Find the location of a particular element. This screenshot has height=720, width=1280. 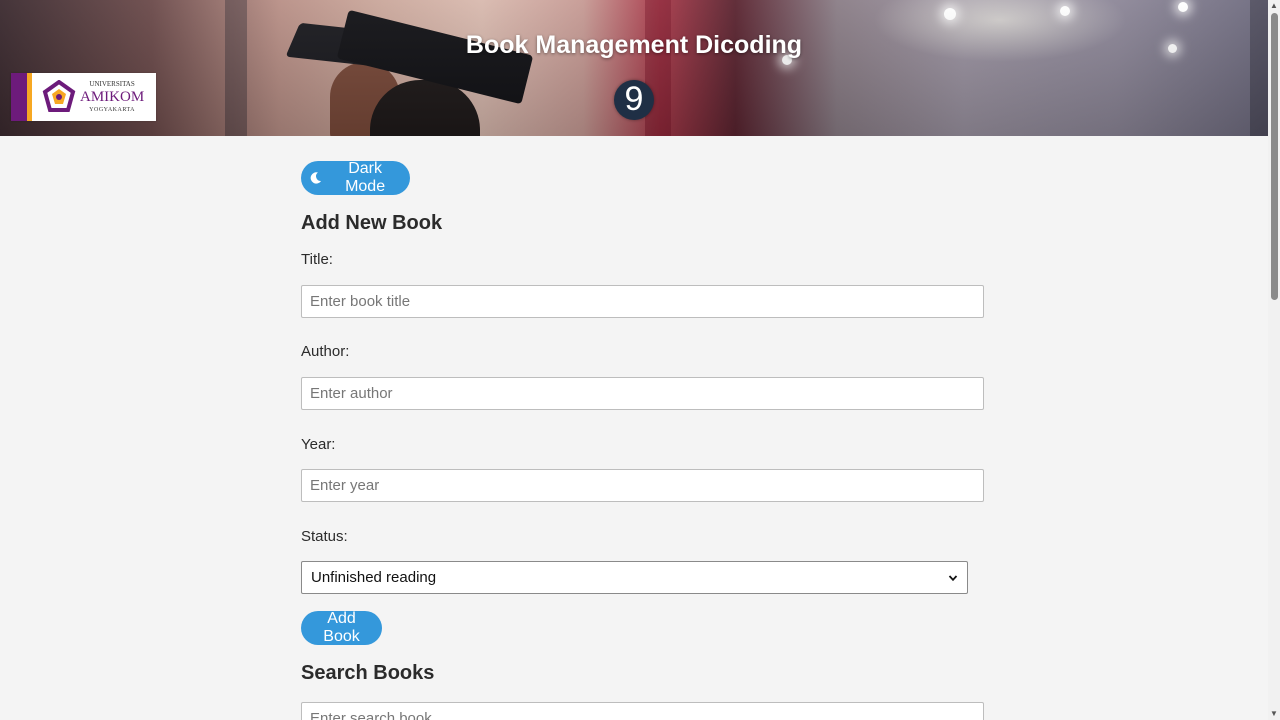

scroll-up-arrow-icon: ▲ is located at coordinates (1274, 6).